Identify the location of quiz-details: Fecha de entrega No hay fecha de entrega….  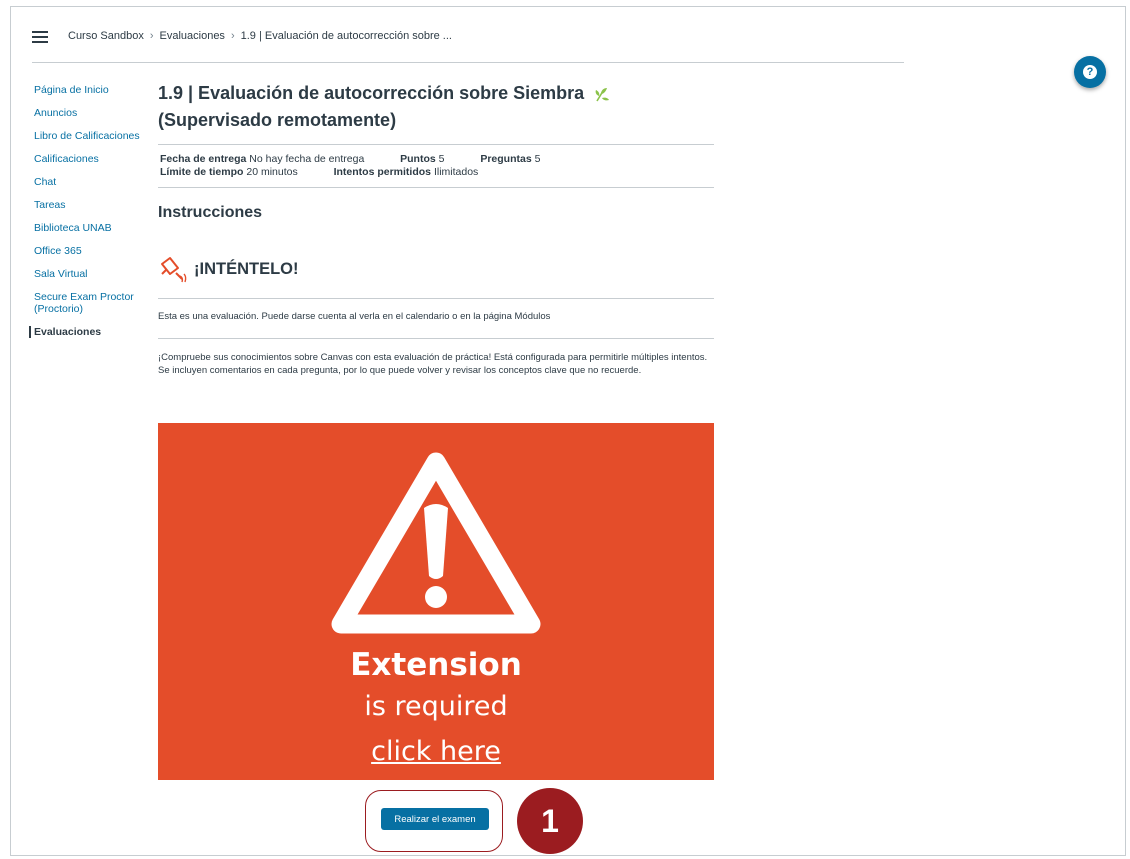
(436, 166).